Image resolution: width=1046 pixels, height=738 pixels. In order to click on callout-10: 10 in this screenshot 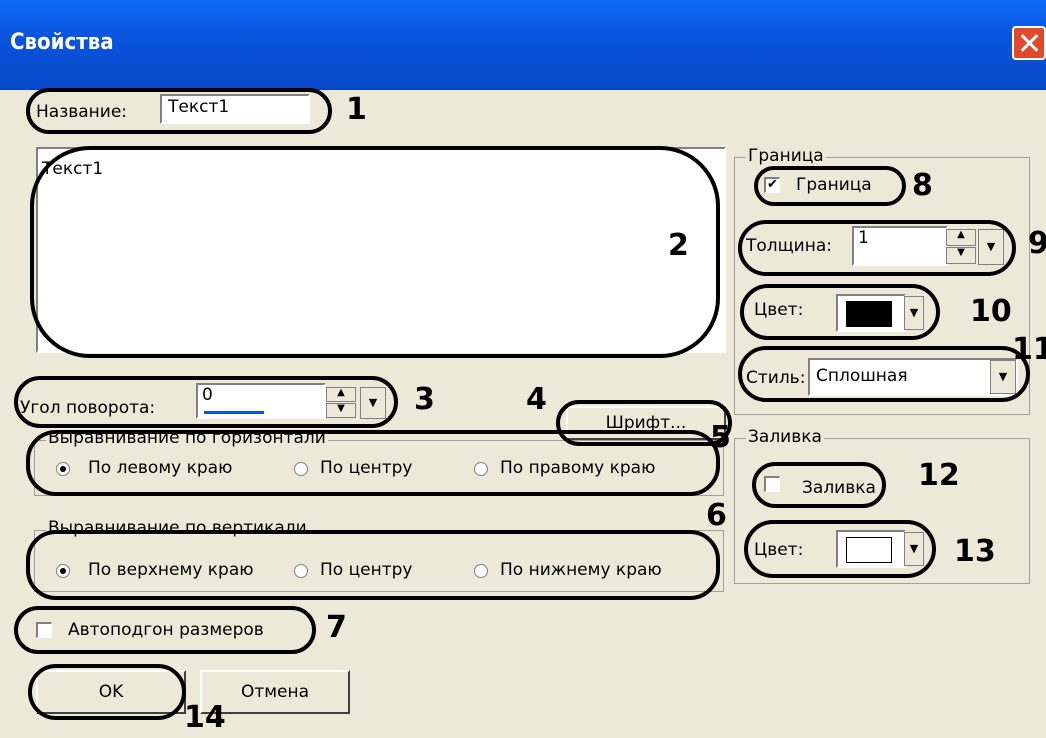, I will do `click(991, 311)`.